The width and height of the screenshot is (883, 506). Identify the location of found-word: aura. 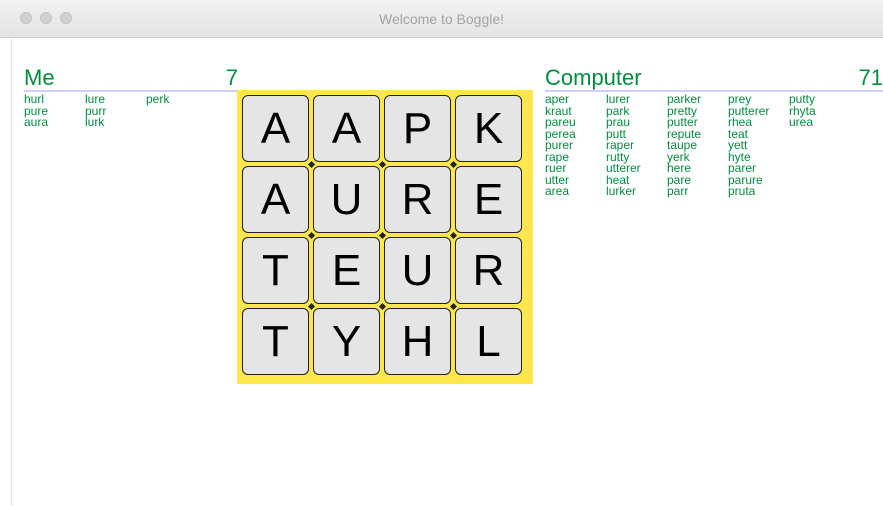
(36, 122).